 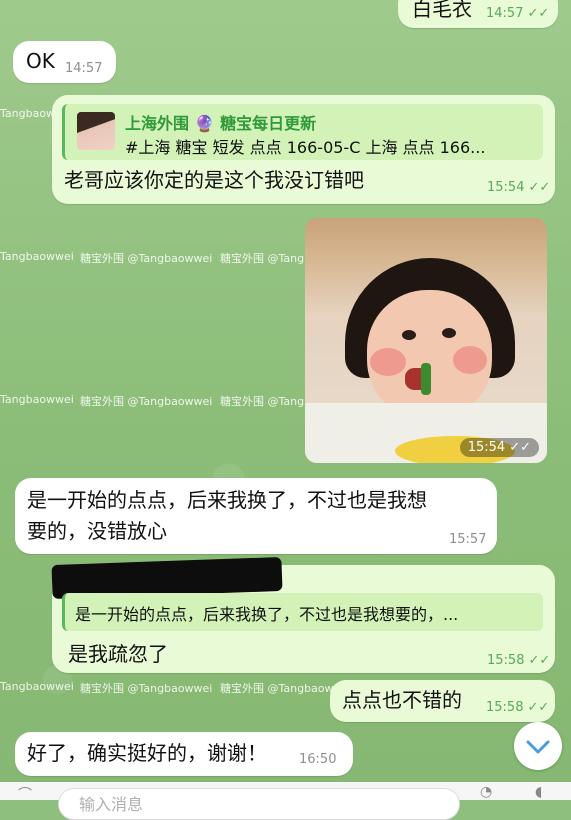 I want to click on message-text: 是我疏忽了, so click(x=118, y=654).